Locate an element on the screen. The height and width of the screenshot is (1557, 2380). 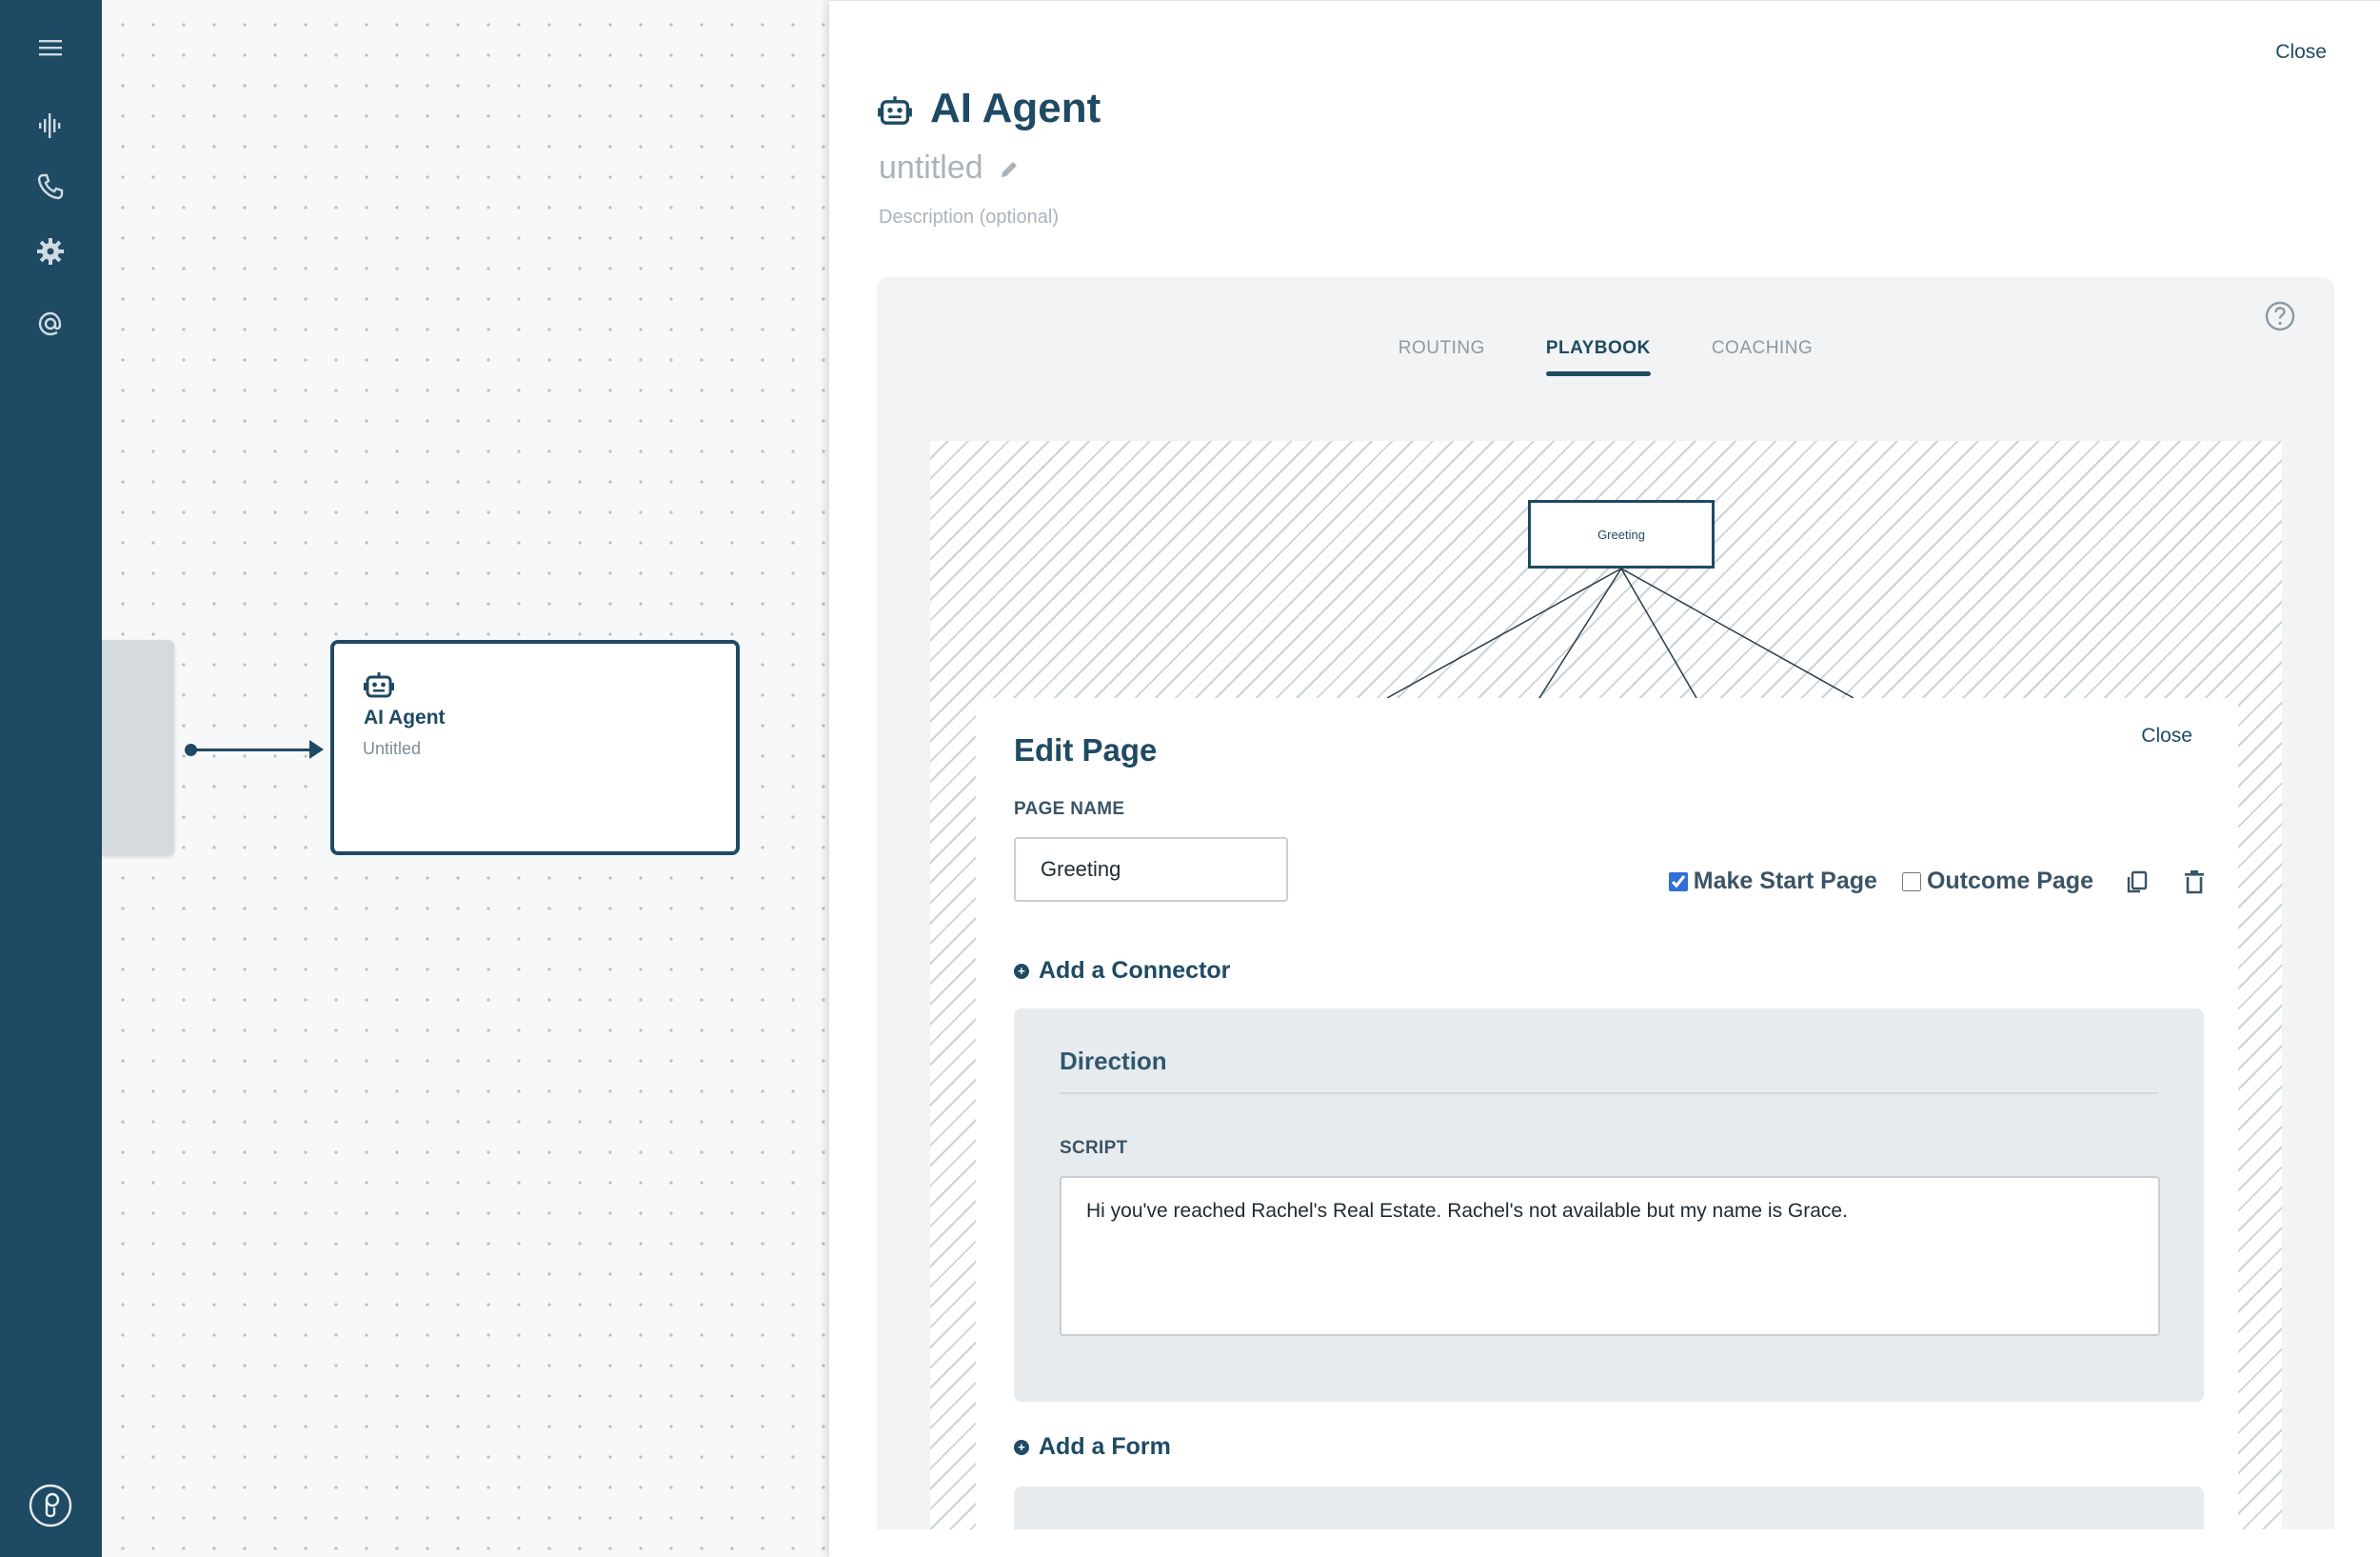
add-form-label: Add a Form is located at coordinates (1105, 1446).